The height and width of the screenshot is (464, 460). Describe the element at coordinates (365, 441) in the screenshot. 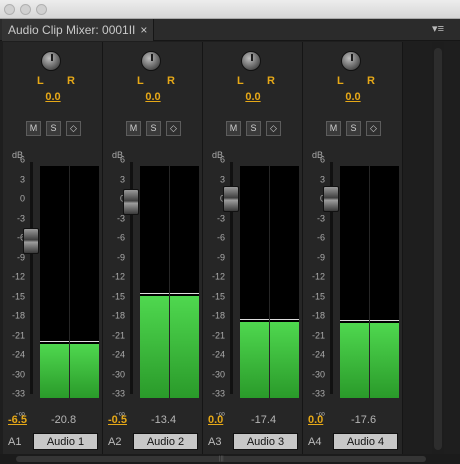

I see `clip-name: Audio 4` at that location.